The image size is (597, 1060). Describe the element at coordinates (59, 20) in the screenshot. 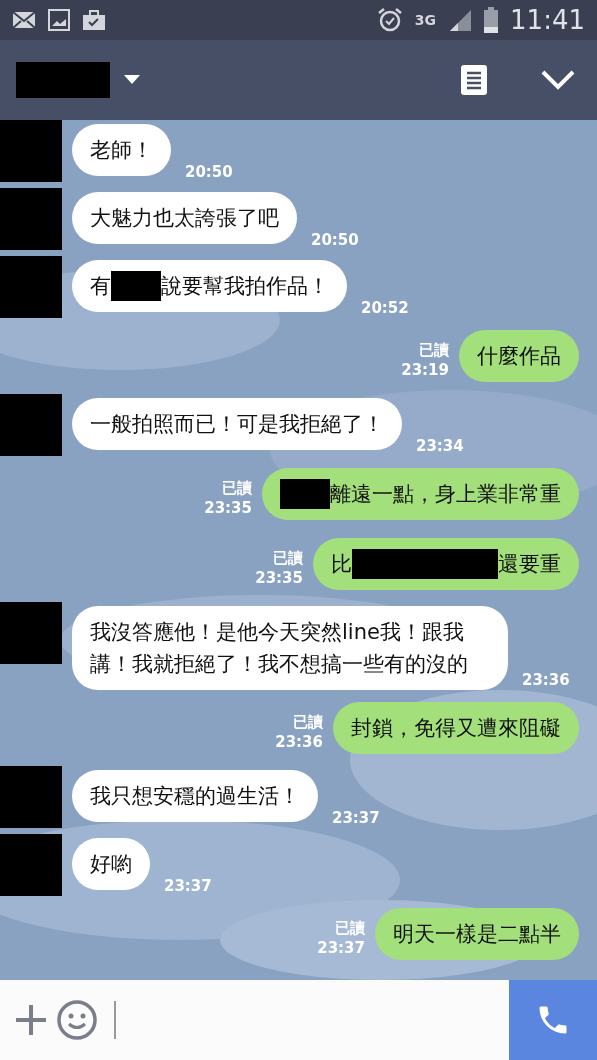

I see `image-icon` at that location.